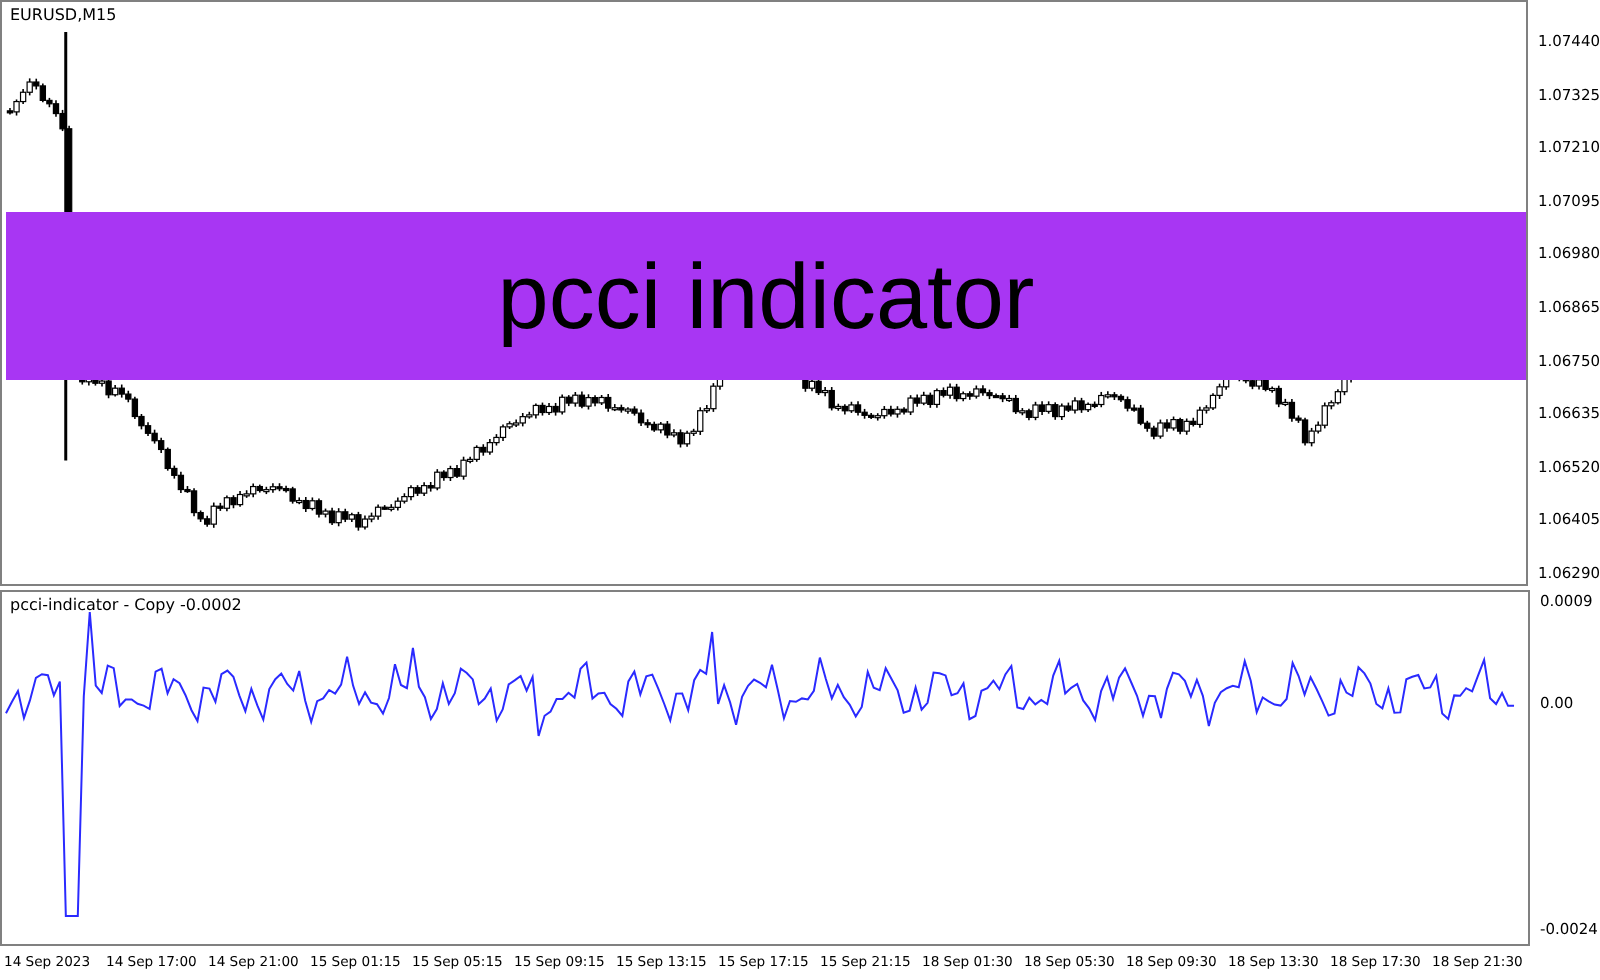  Describe the element at coordinates (63, 15) in the screenshot. I see `symbol-label: EURUSD,M15` at that location.